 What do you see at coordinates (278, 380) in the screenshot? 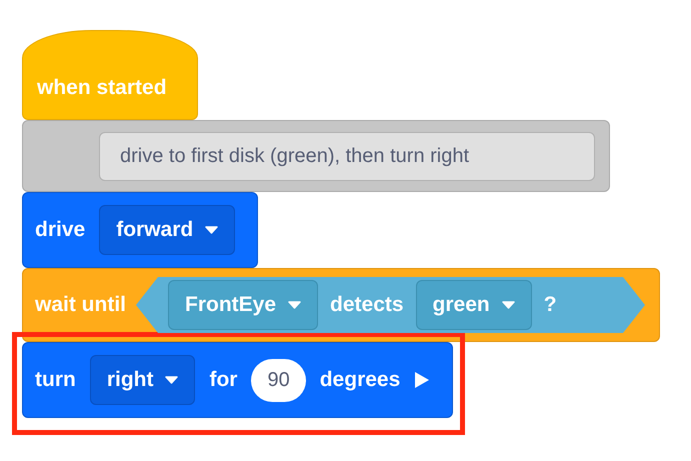
I see `number-field: 90` at bounding box center [278, 380].